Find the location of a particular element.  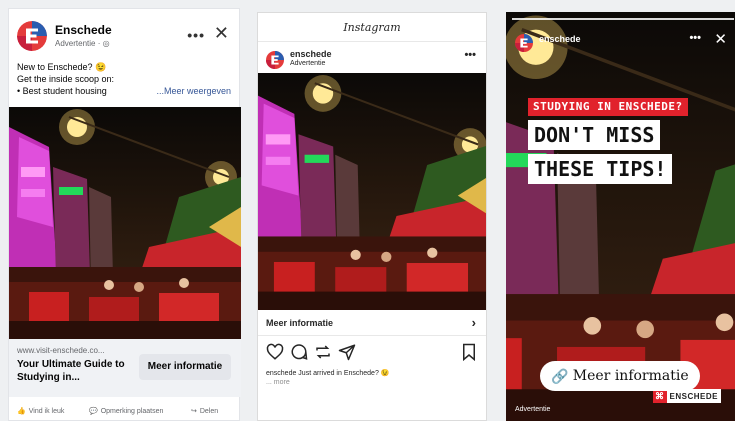

share-icon: ↪ is located at coordinates (194, 411).